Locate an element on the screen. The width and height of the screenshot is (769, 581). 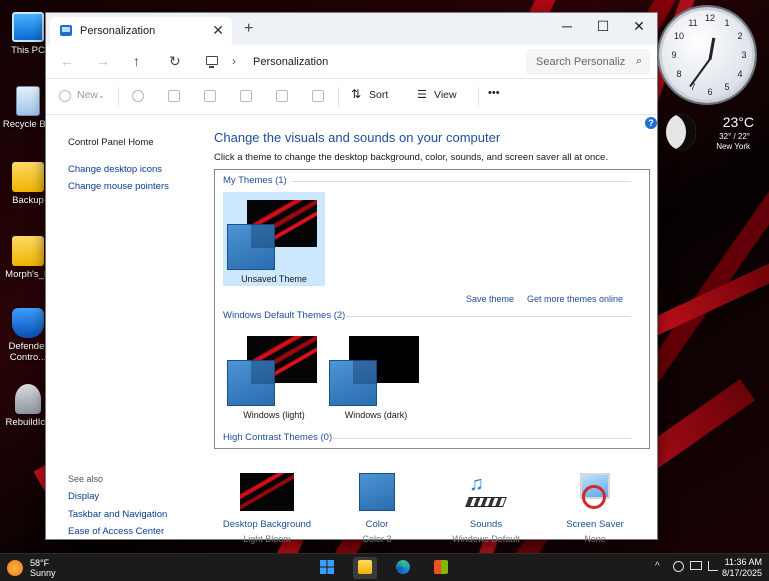
desktop-background-setting: Desktop Background Light Bloom is located at coordinates (267, 508).